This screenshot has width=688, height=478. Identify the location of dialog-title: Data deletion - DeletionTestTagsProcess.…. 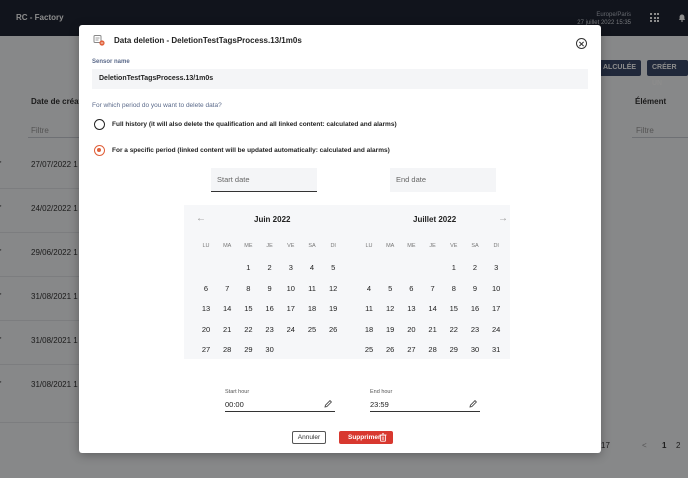
(208, 40).